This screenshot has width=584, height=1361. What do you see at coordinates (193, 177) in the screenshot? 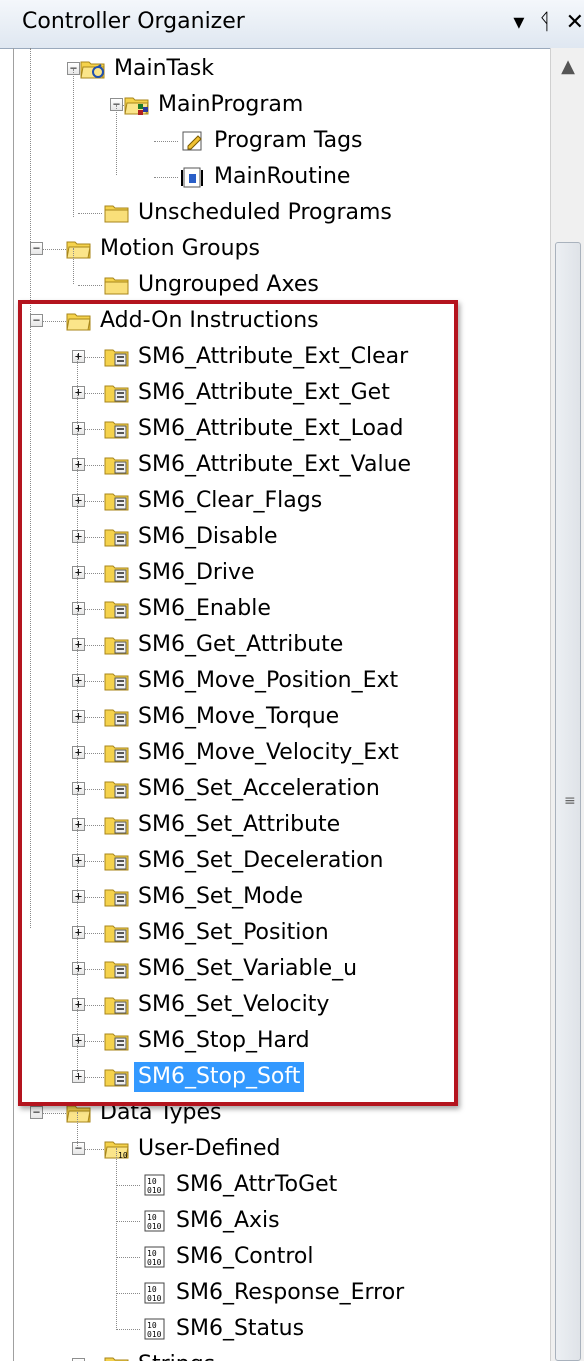
I see `routine-icon` at bounding box center [193, 177].